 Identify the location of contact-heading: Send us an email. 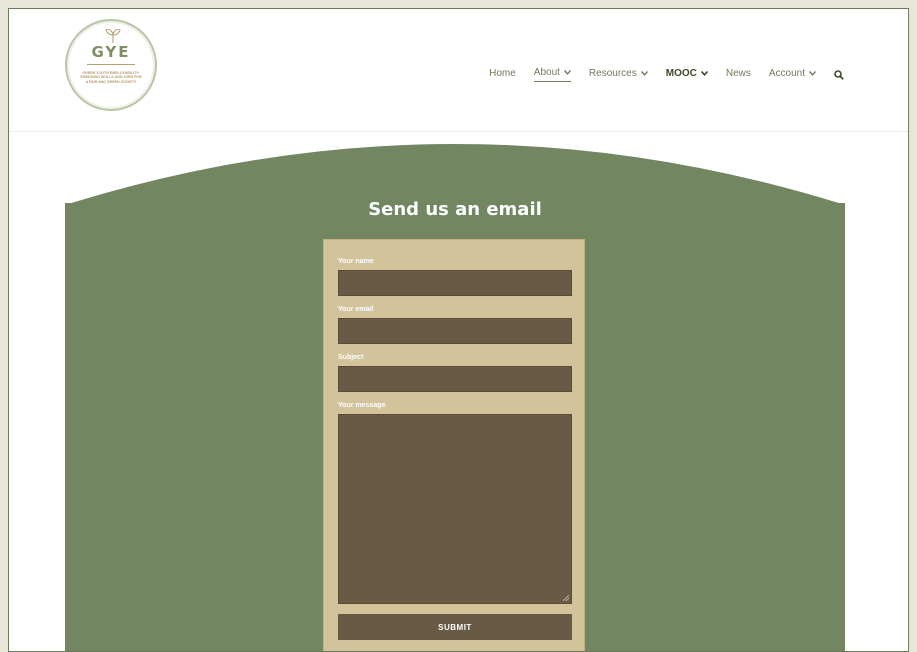
(455, 209).